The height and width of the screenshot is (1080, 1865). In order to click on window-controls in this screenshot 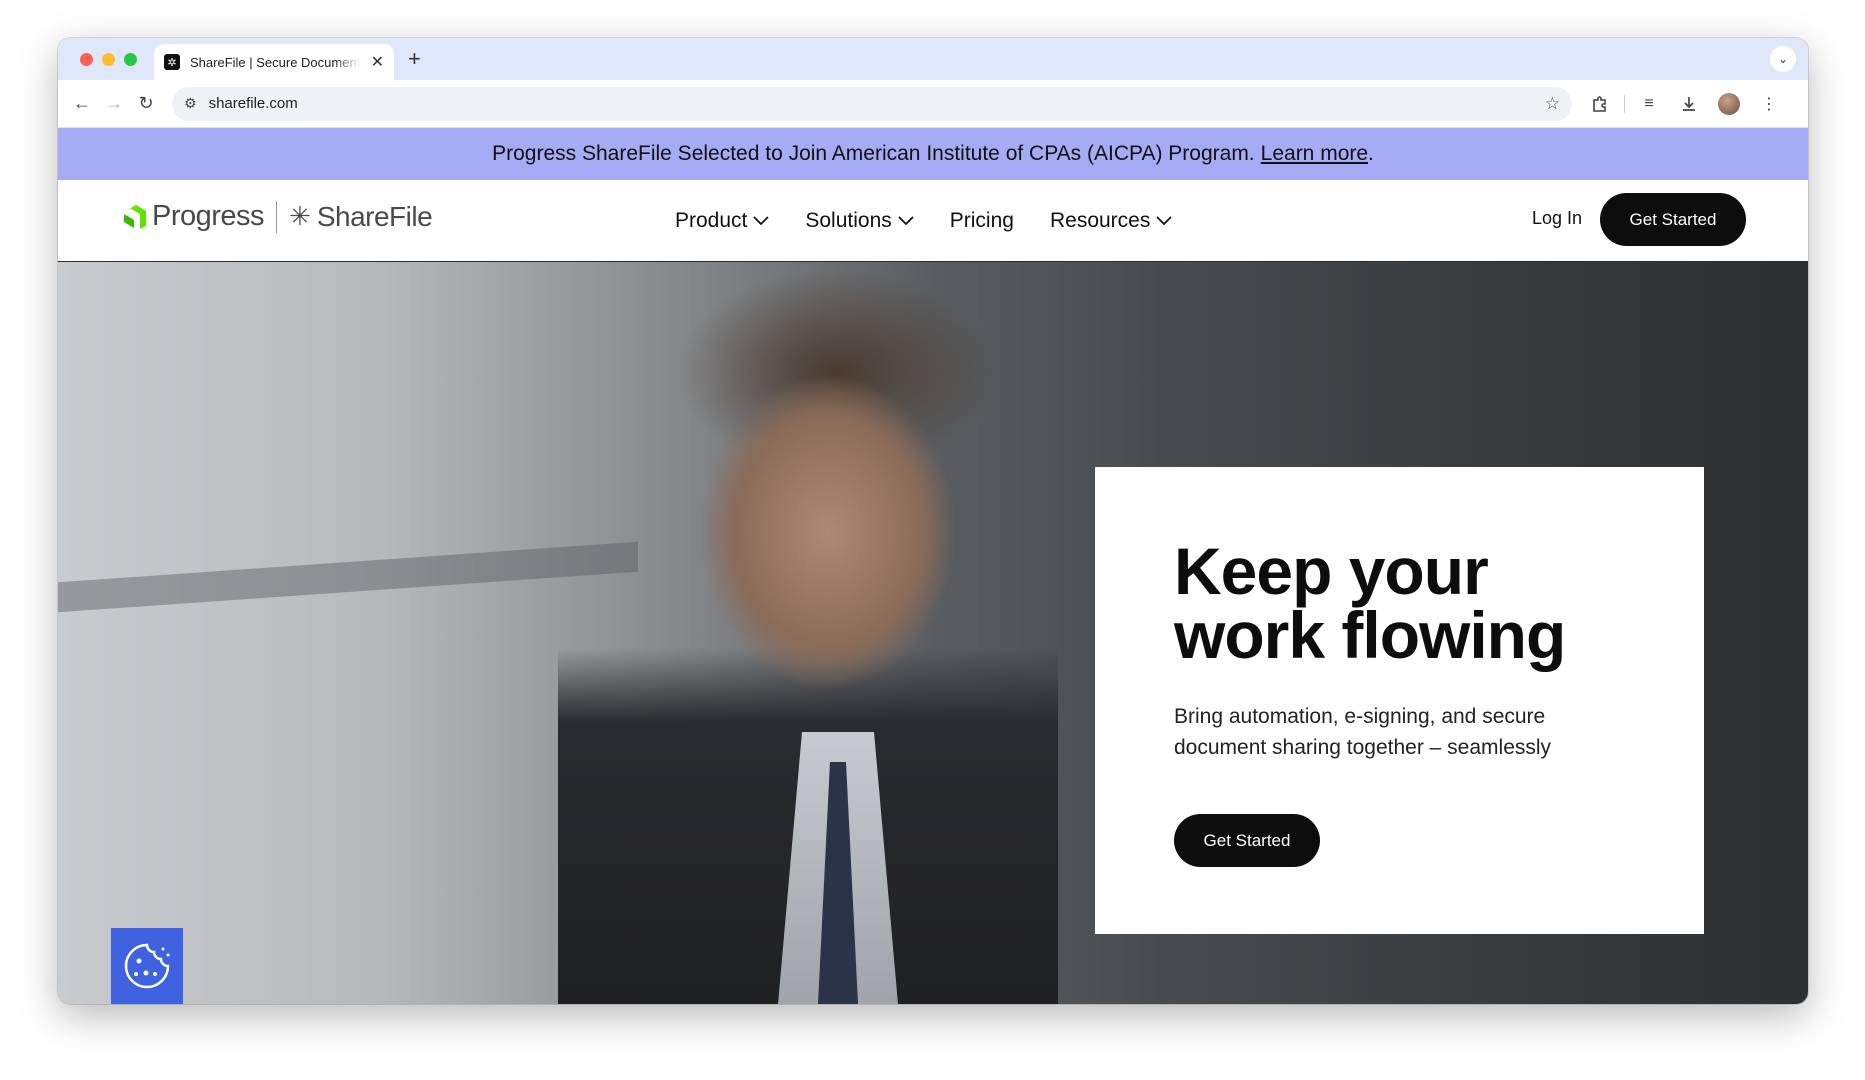, I will do `click(108, 59)`.